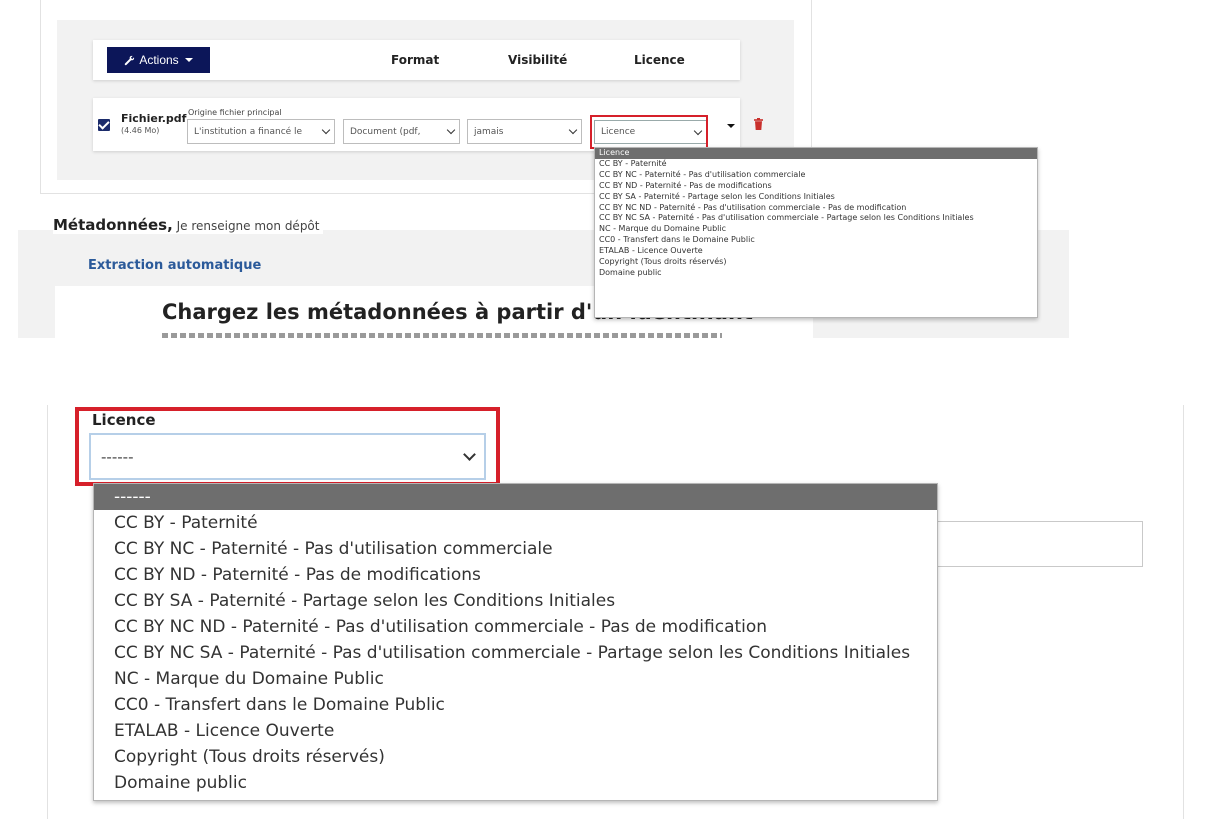 This screenshot has height=819, width=1209. I want to click on column-header-licence: Licence, so click(659, 60).